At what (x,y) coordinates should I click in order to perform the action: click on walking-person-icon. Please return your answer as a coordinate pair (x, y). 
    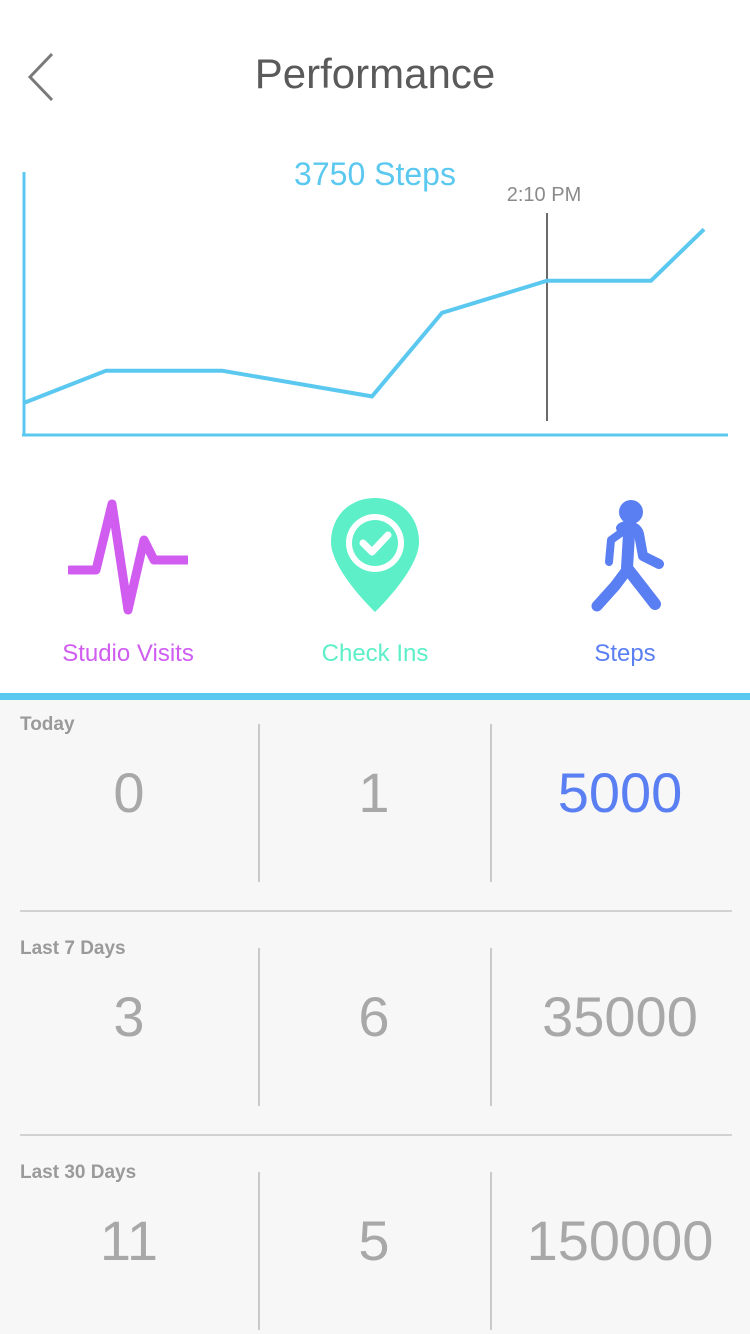
    Looking at the image, I should click on (627, 556).